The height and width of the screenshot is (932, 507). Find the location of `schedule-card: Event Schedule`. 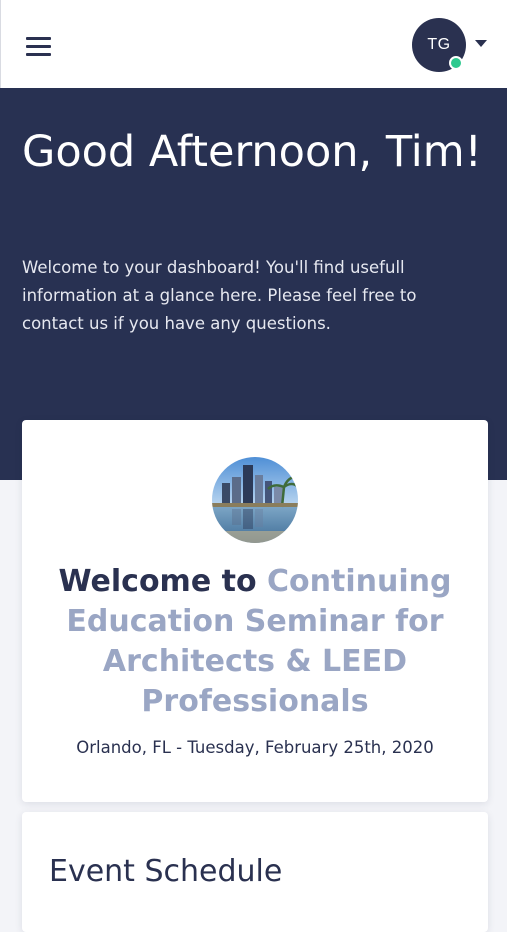

schedule-card: Event Schedule is located at coordinates (255, 872).